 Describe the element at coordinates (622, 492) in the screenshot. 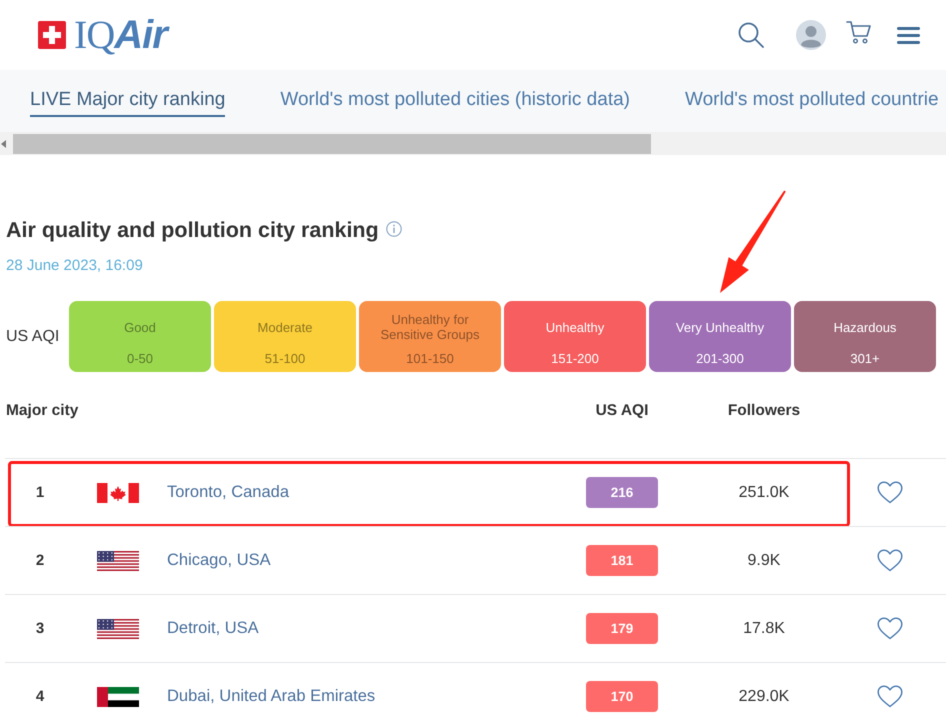

I see `aqi-badge: 216` at that location.